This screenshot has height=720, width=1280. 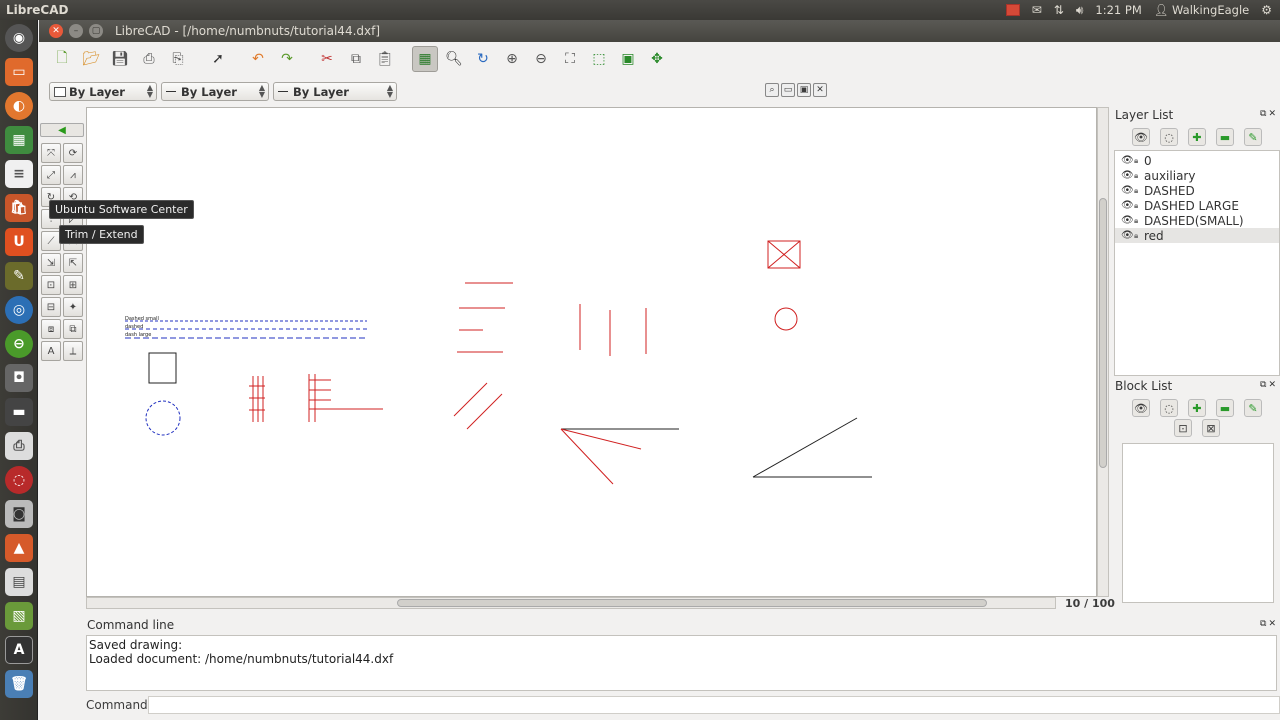 I want to click on color-combo: By Layer ▲ ▼, so click(x=103, y=91).